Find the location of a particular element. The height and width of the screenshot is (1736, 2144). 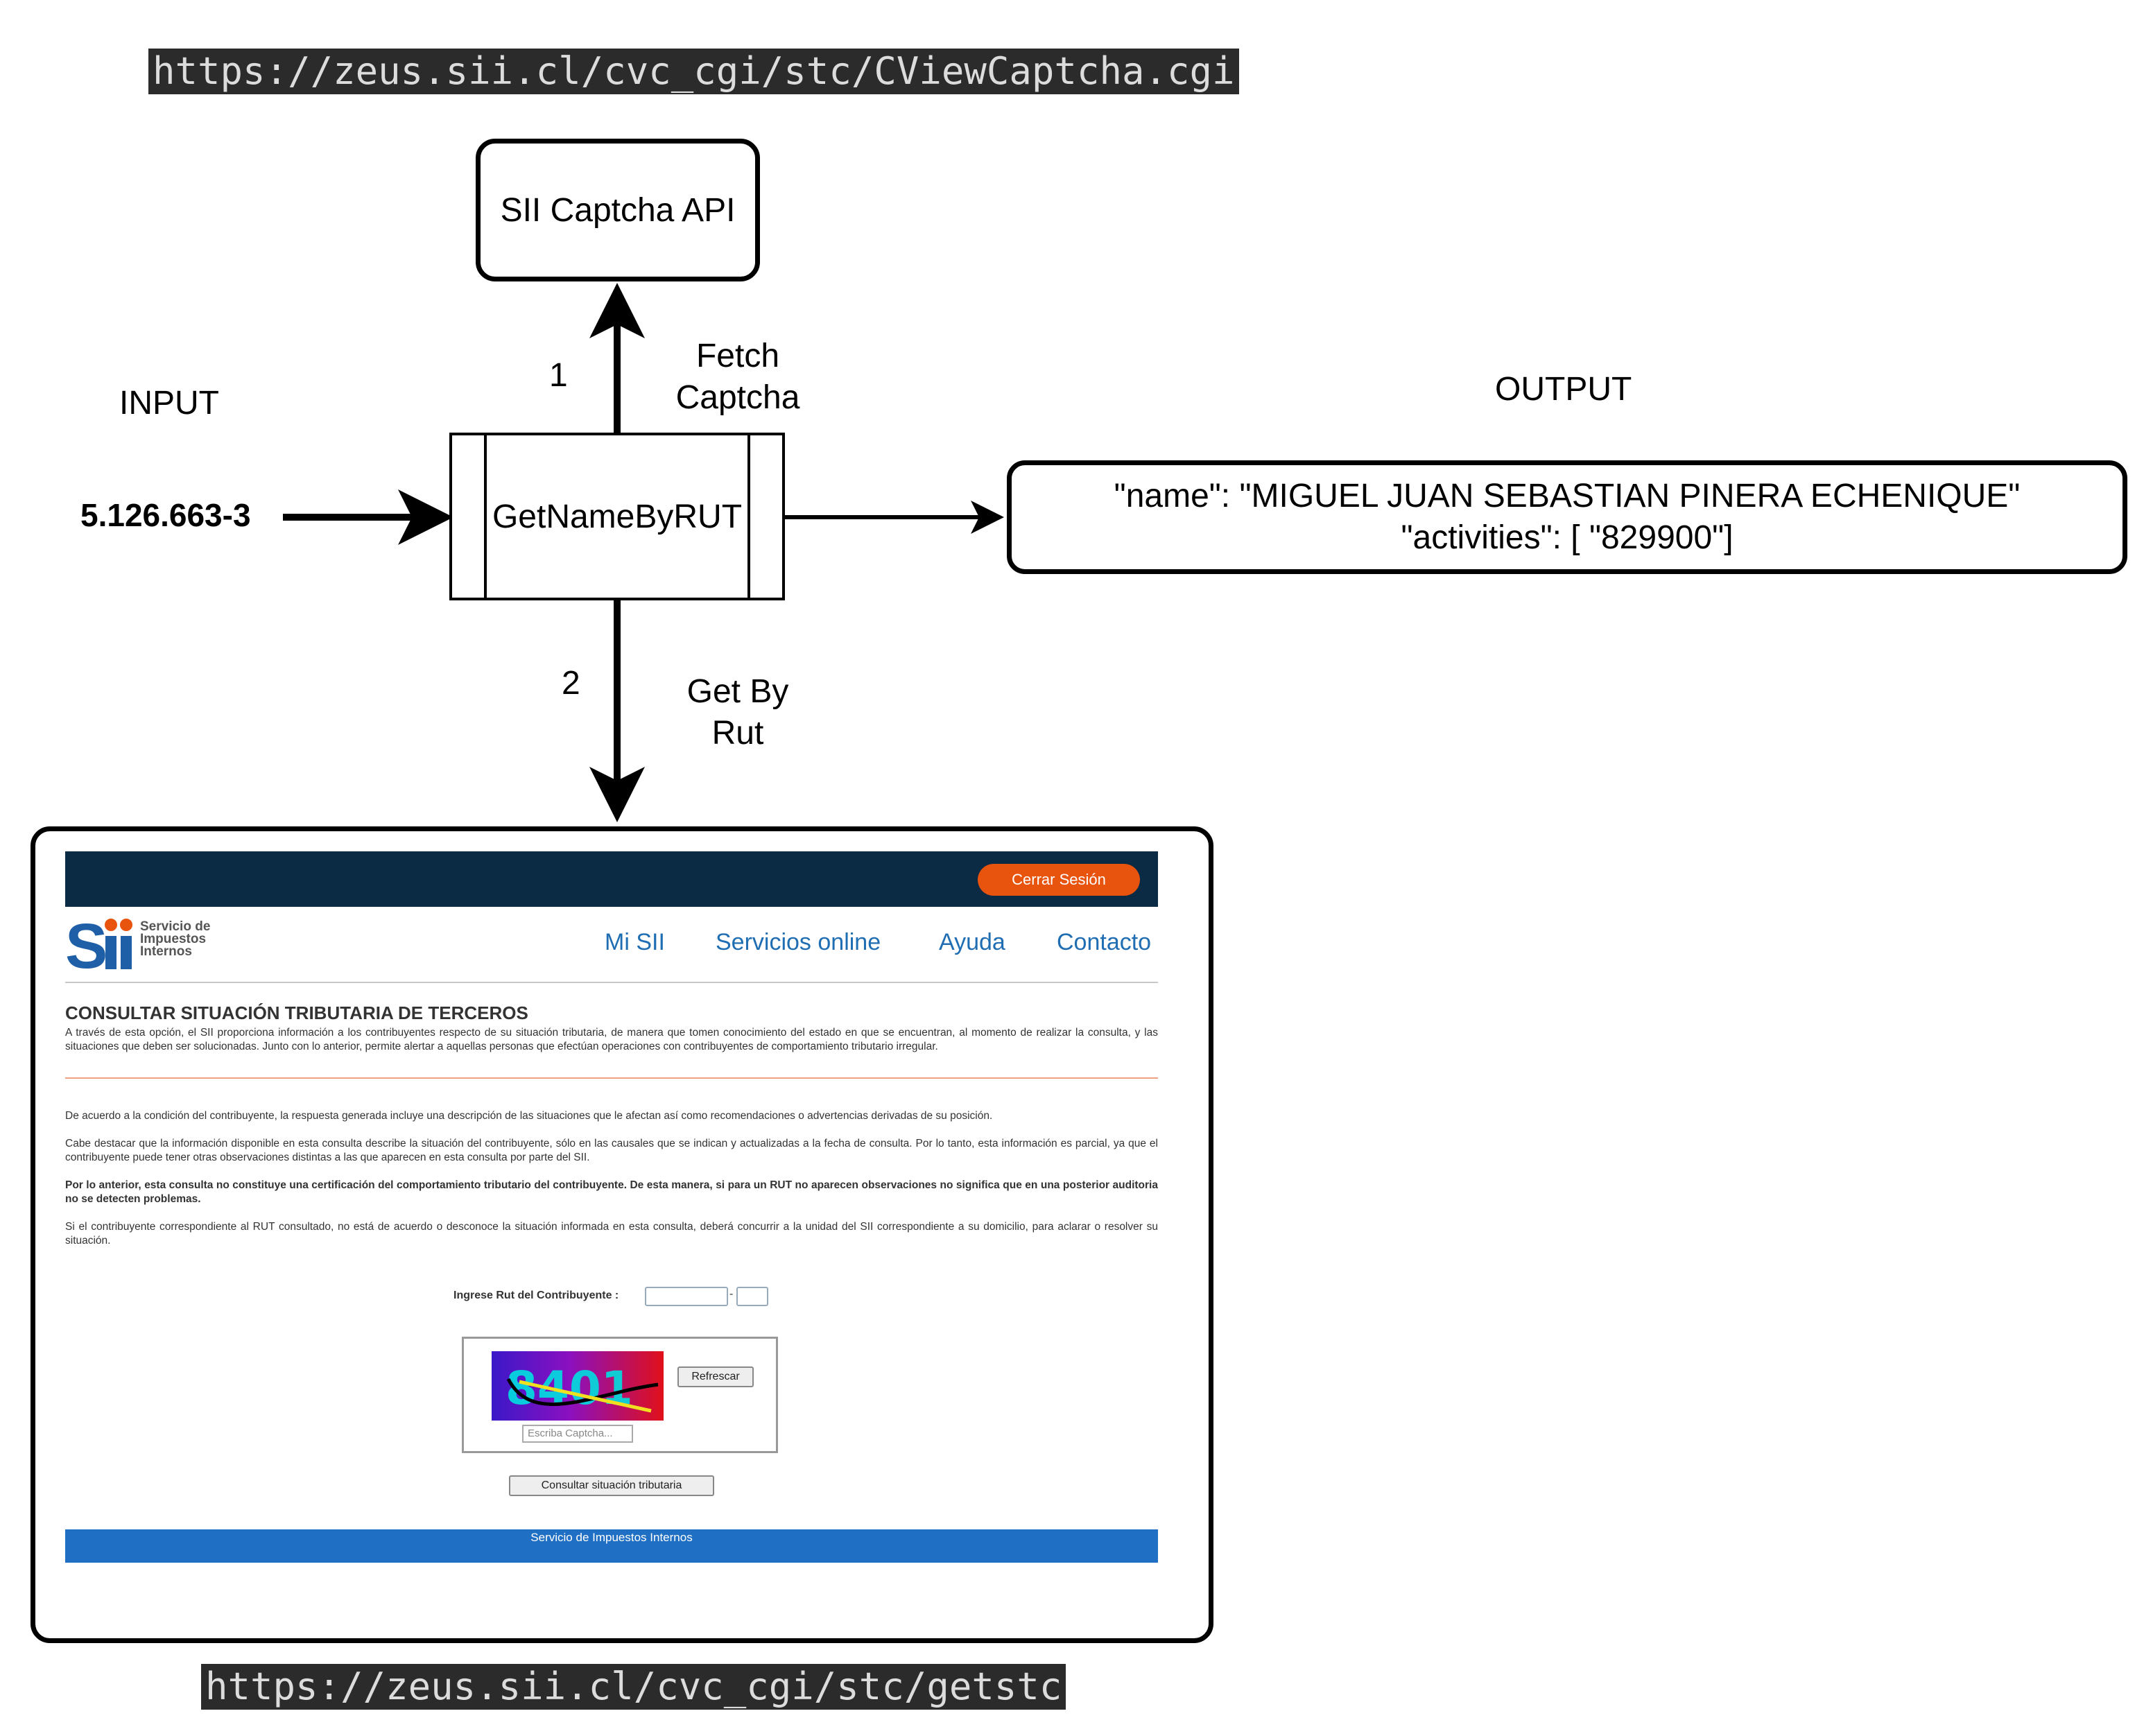

rut-number-input is located at coordinates (687, 1296).